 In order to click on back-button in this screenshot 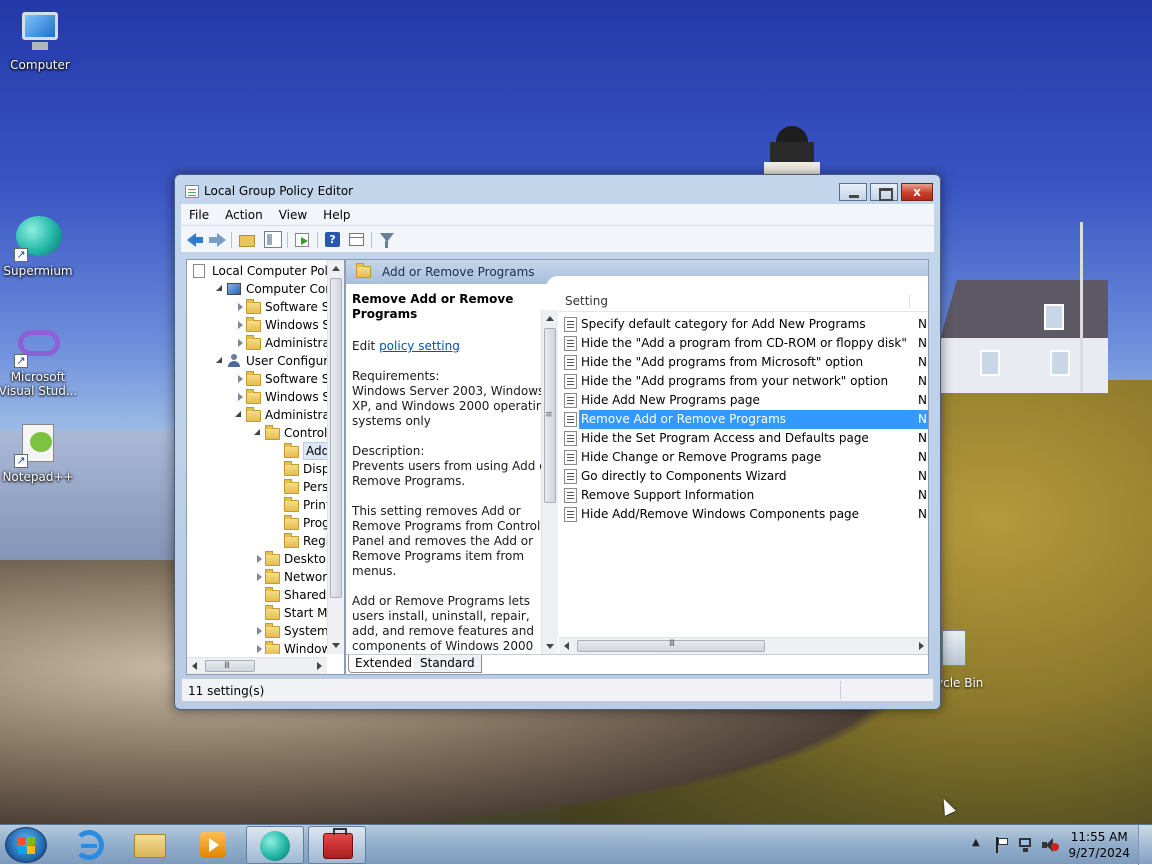, I will do `click(195, 240)`.